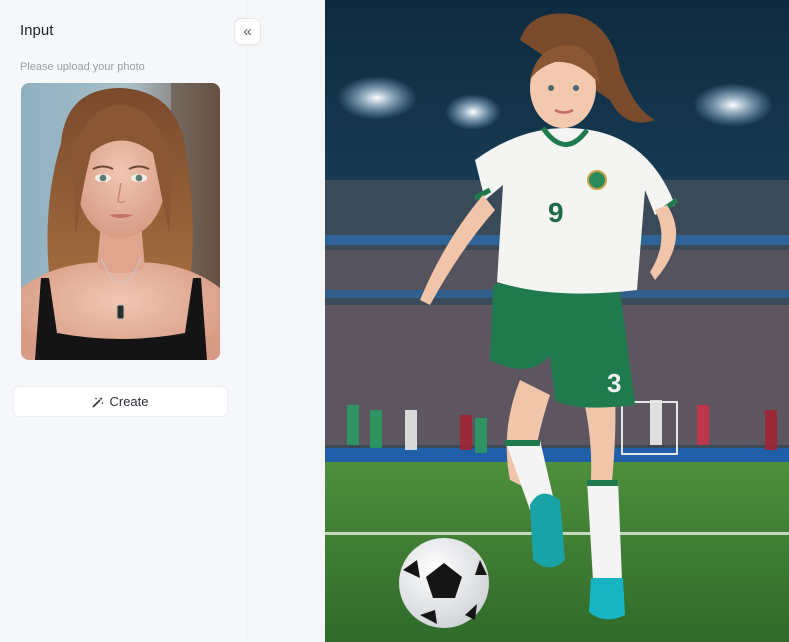  I want to click on jersey-number-front: 9, so click(556, 212).